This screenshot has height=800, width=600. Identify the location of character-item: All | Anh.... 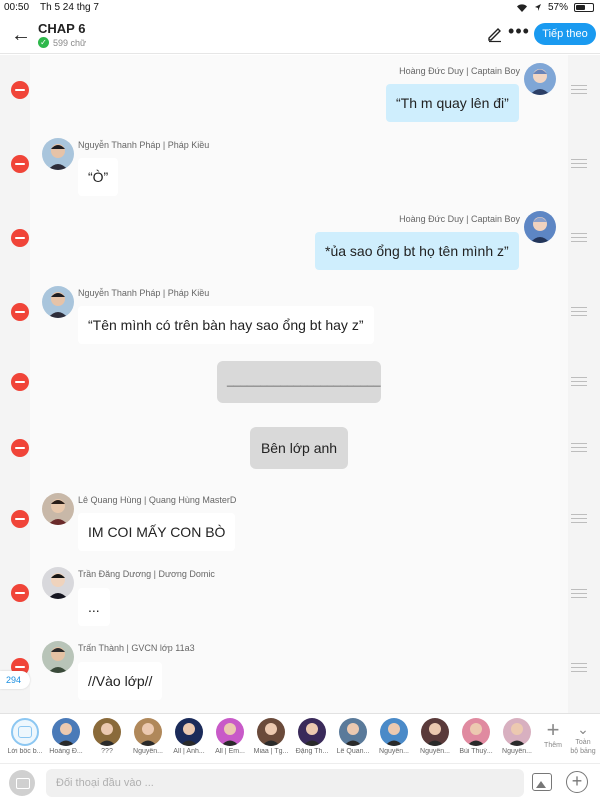
(189, 736).